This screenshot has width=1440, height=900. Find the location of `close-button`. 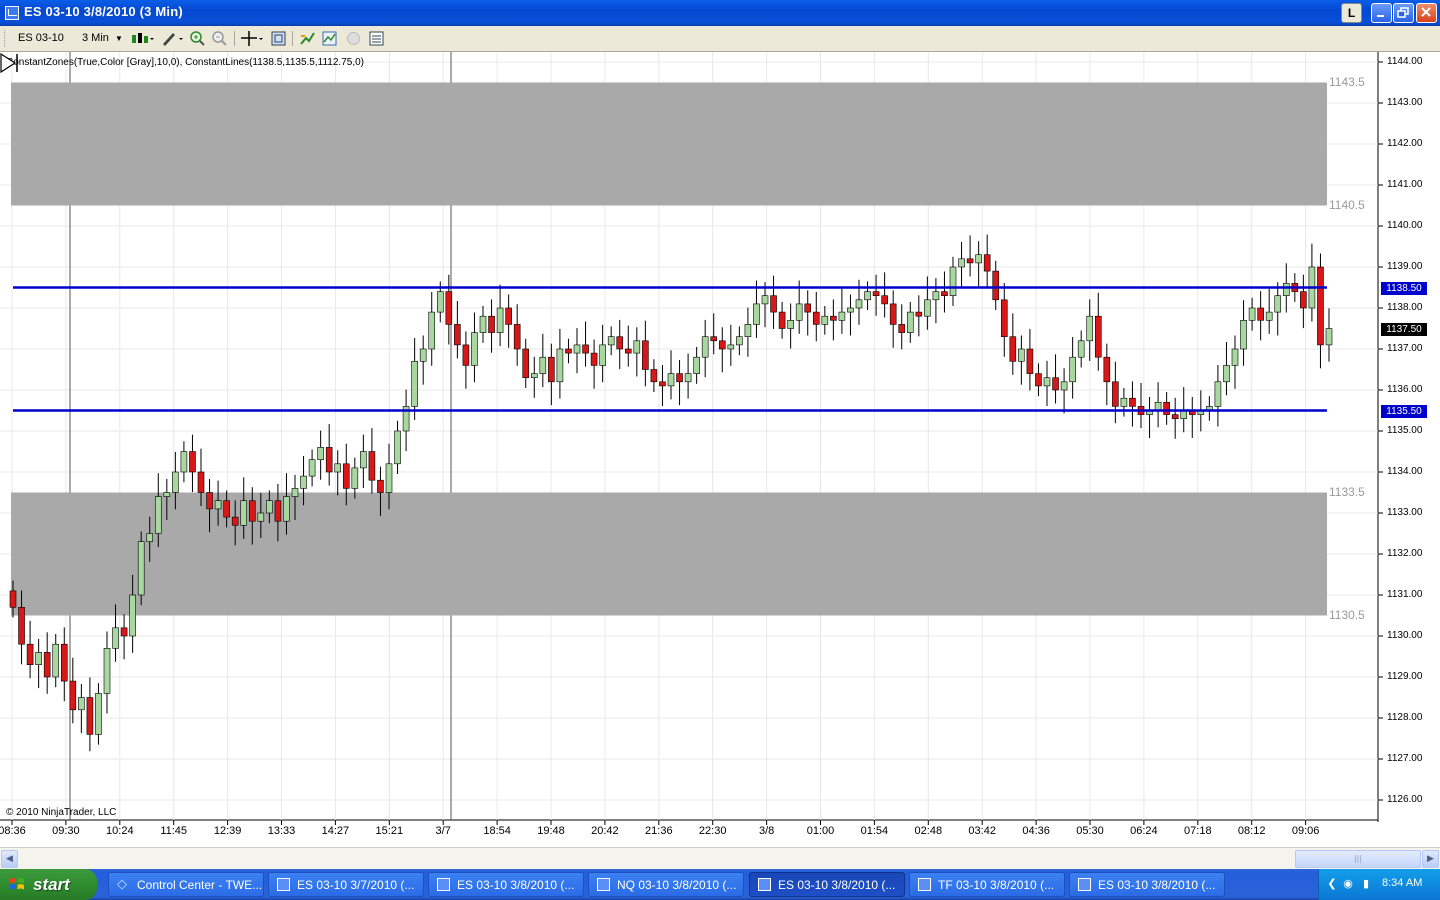

close-button is located at coordinates (1426, 13).